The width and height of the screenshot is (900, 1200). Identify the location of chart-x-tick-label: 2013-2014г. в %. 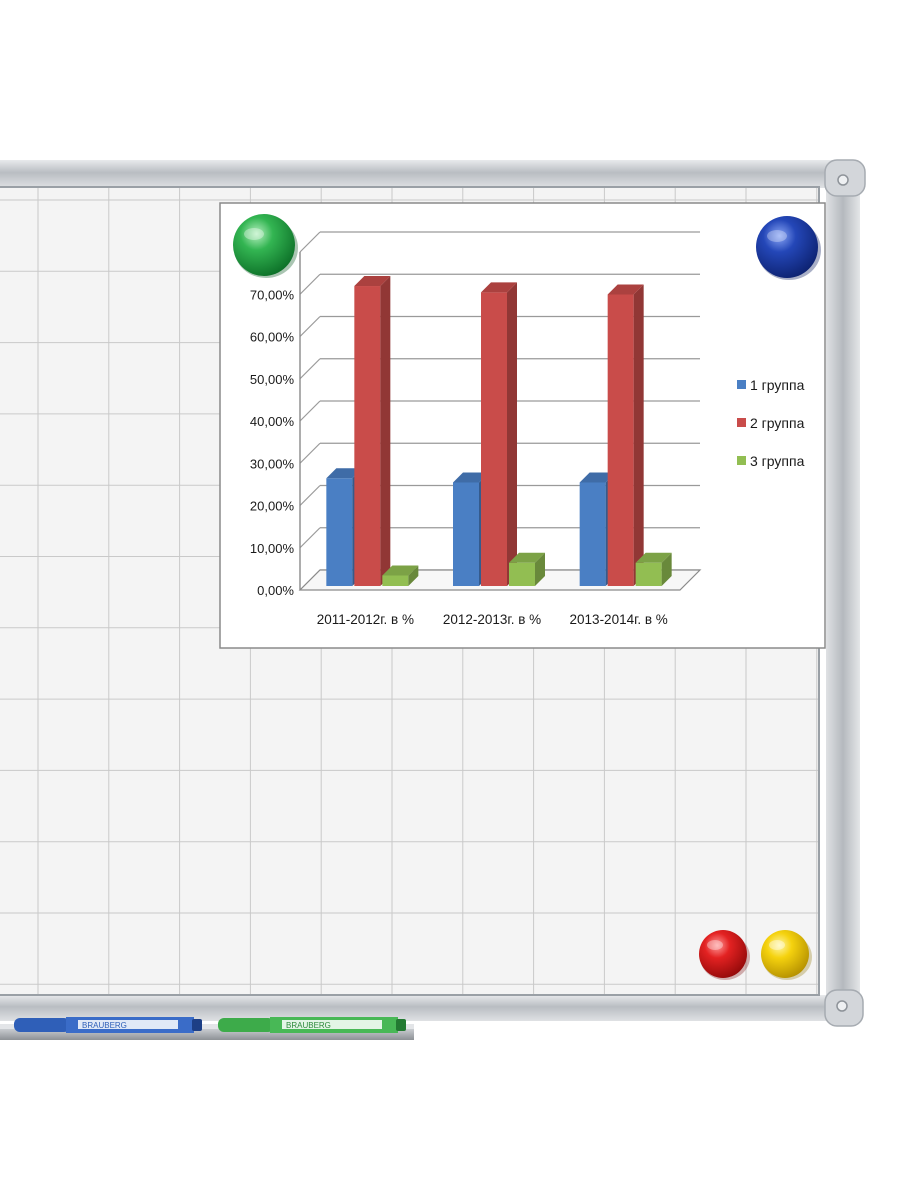
(619, 619).